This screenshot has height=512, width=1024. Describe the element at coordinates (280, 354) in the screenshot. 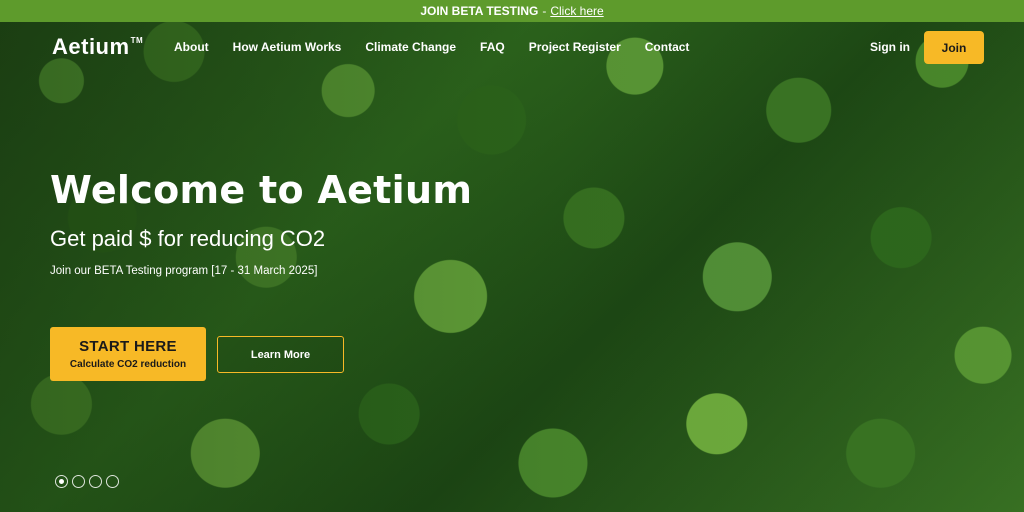

I see `learn-more-button: Learn More` at that location.